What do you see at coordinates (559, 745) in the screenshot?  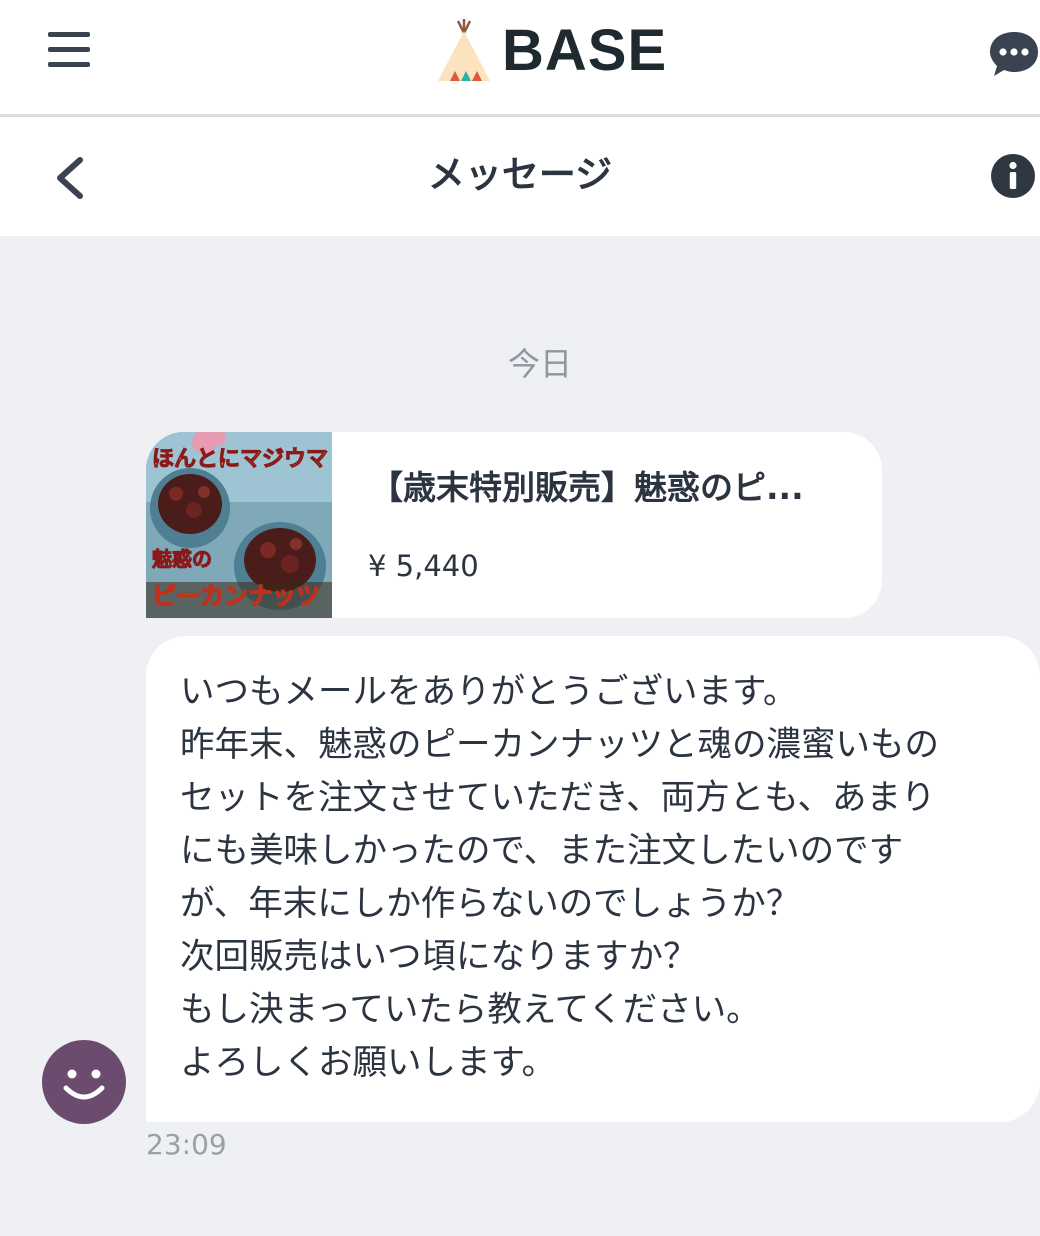 I see `message-line: 昨年末、魅惑のピーカンナッツと魂の濃蜜いもの` at bounding box center [559, 745].